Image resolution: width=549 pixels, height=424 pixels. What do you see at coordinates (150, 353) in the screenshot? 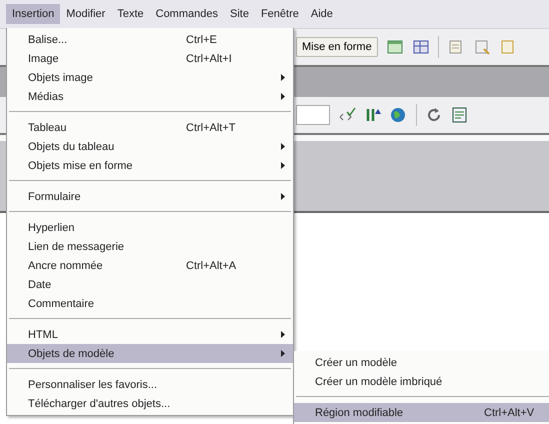
I see `menu-item: Objets de modèle` at bounding box center [150, 353].